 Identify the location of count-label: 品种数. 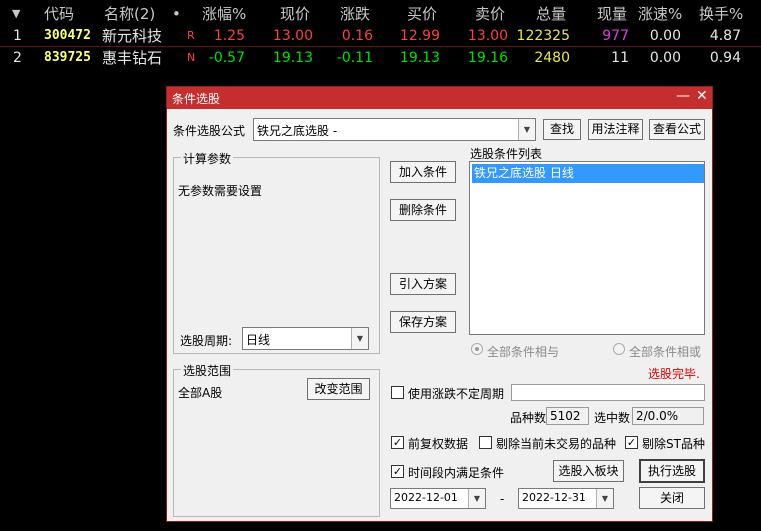
(528, 418).